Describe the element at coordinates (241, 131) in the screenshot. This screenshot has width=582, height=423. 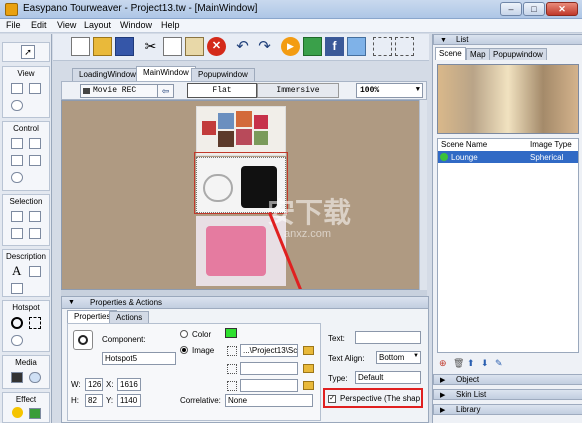
I see `thumbnail-grid` at that location.